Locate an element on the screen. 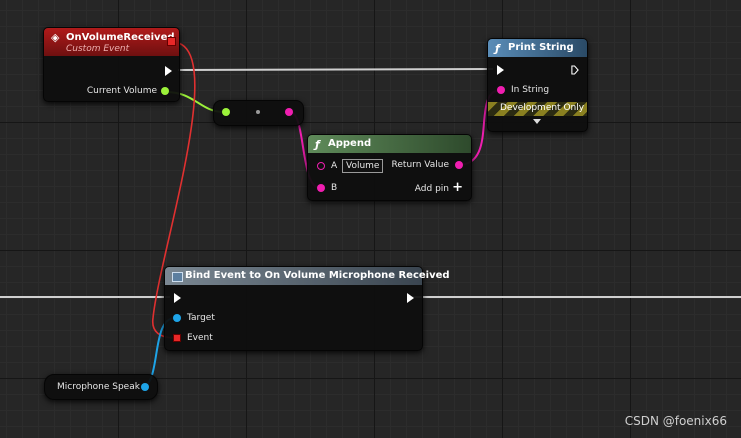  development-only-banner: Development Only is located at coordinates (537, 109).